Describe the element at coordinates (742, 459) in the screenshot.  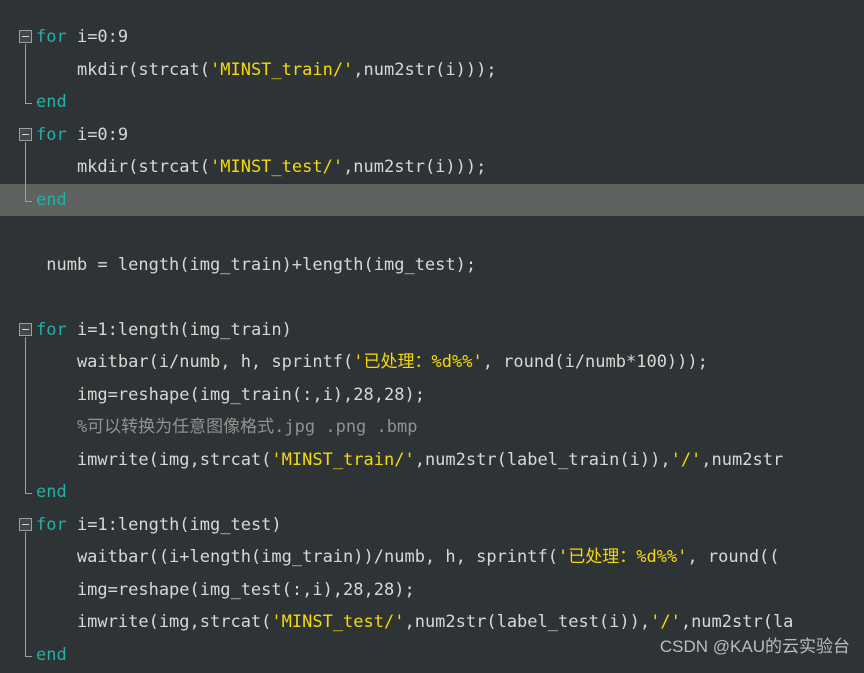
I see `code-token-pln: ,num2str` at that location.